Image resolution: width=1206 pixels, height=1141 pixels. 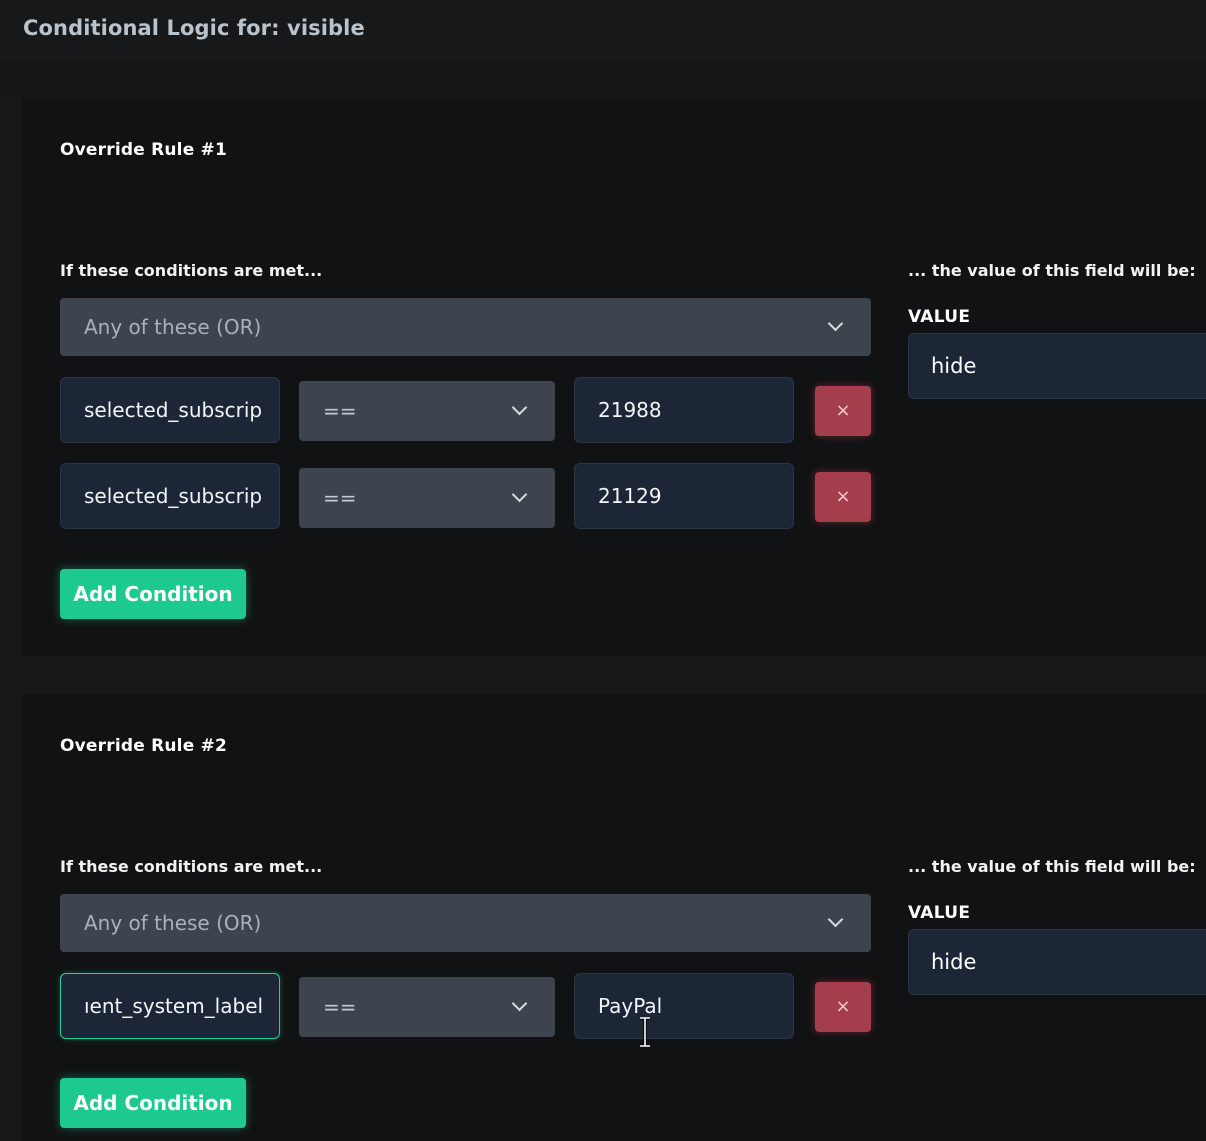 What do you see at coordinates (684, 496) in the screenshot?
I see `condition-value-input: 21129` at bounding box center [684, 496].